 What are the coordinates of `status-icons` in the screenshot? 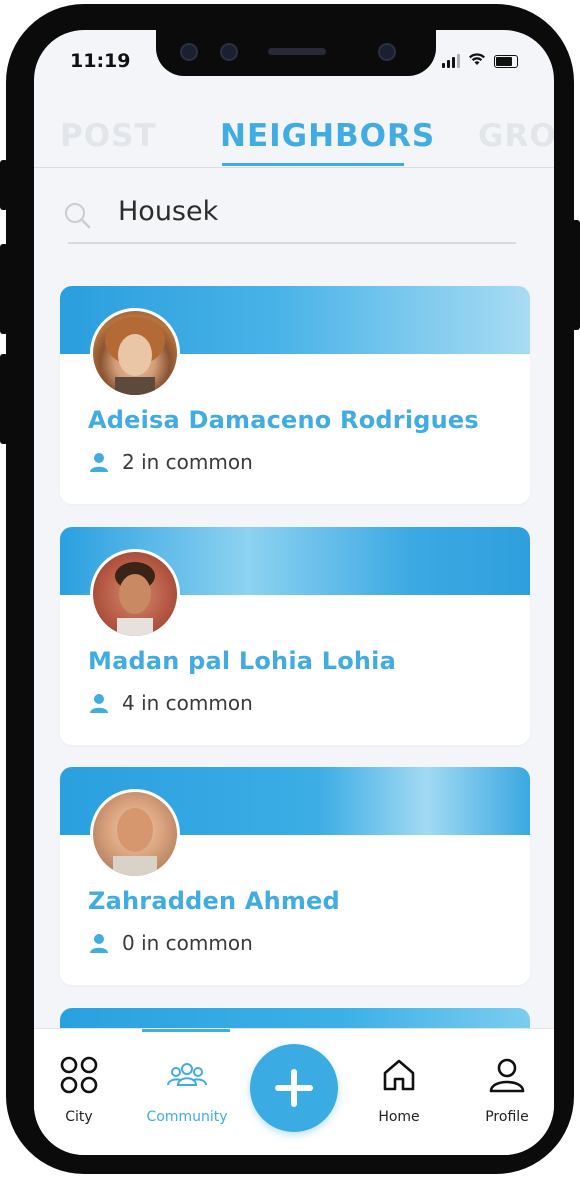 It's located at (480, 60).